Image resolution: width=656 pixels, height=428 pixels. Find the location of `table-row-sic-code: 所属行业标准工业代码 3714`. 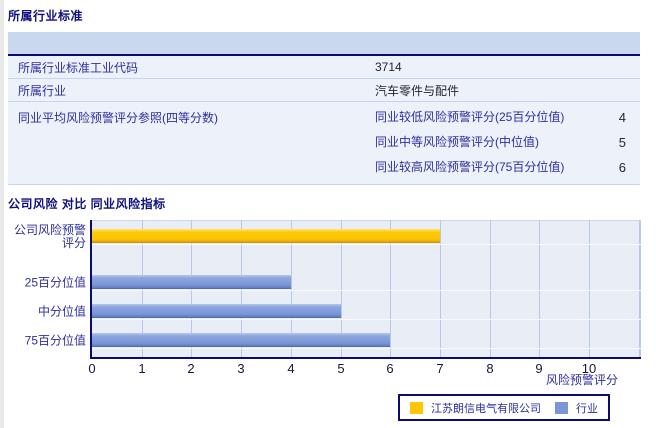

table-row-sic-code: 所属行业标准工业代码 3714 is located at coordinates (324, 67).